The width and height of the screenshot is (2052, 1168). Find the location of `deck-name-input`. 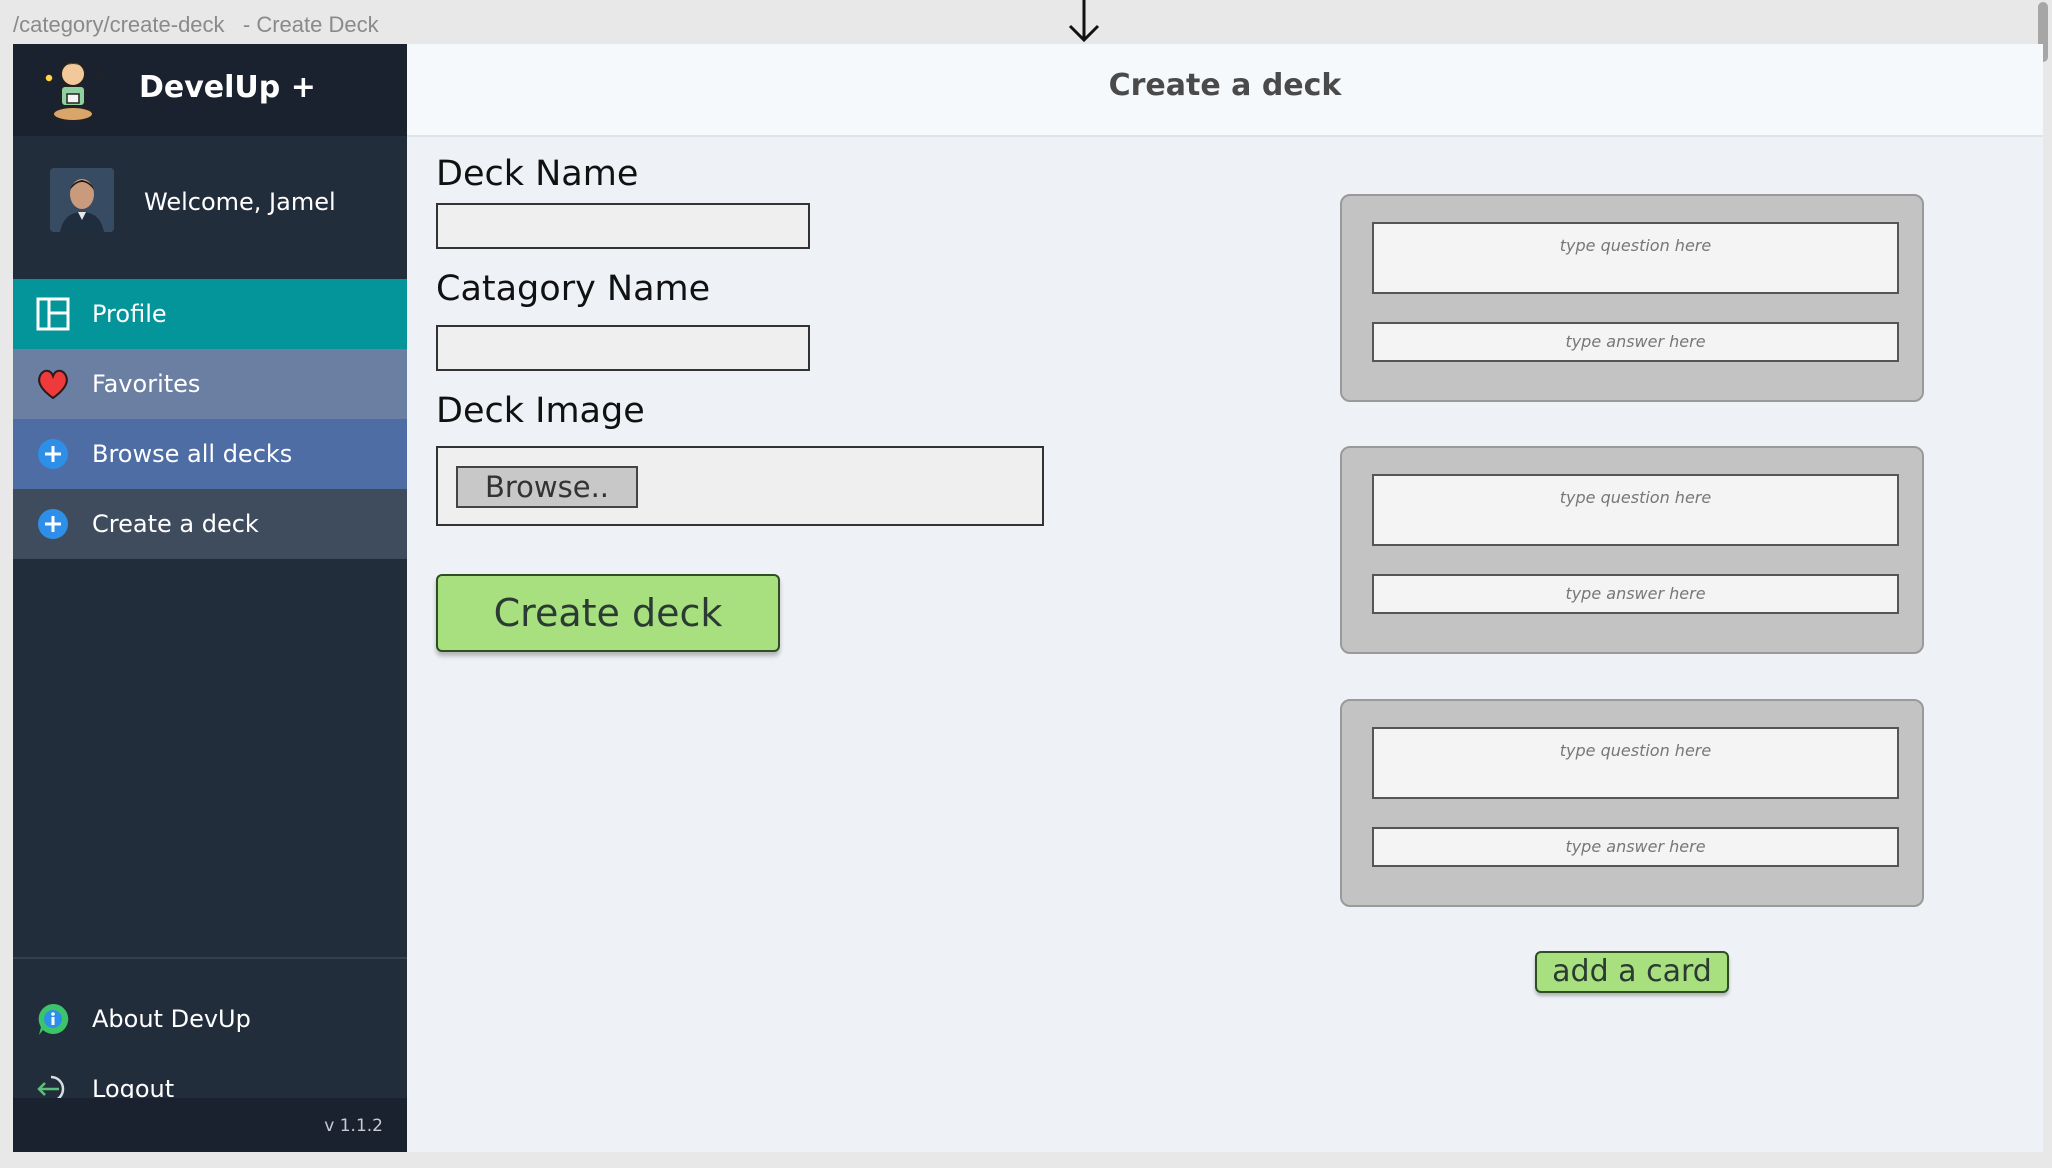

deck-name-input is located at coordinates (623, 226).